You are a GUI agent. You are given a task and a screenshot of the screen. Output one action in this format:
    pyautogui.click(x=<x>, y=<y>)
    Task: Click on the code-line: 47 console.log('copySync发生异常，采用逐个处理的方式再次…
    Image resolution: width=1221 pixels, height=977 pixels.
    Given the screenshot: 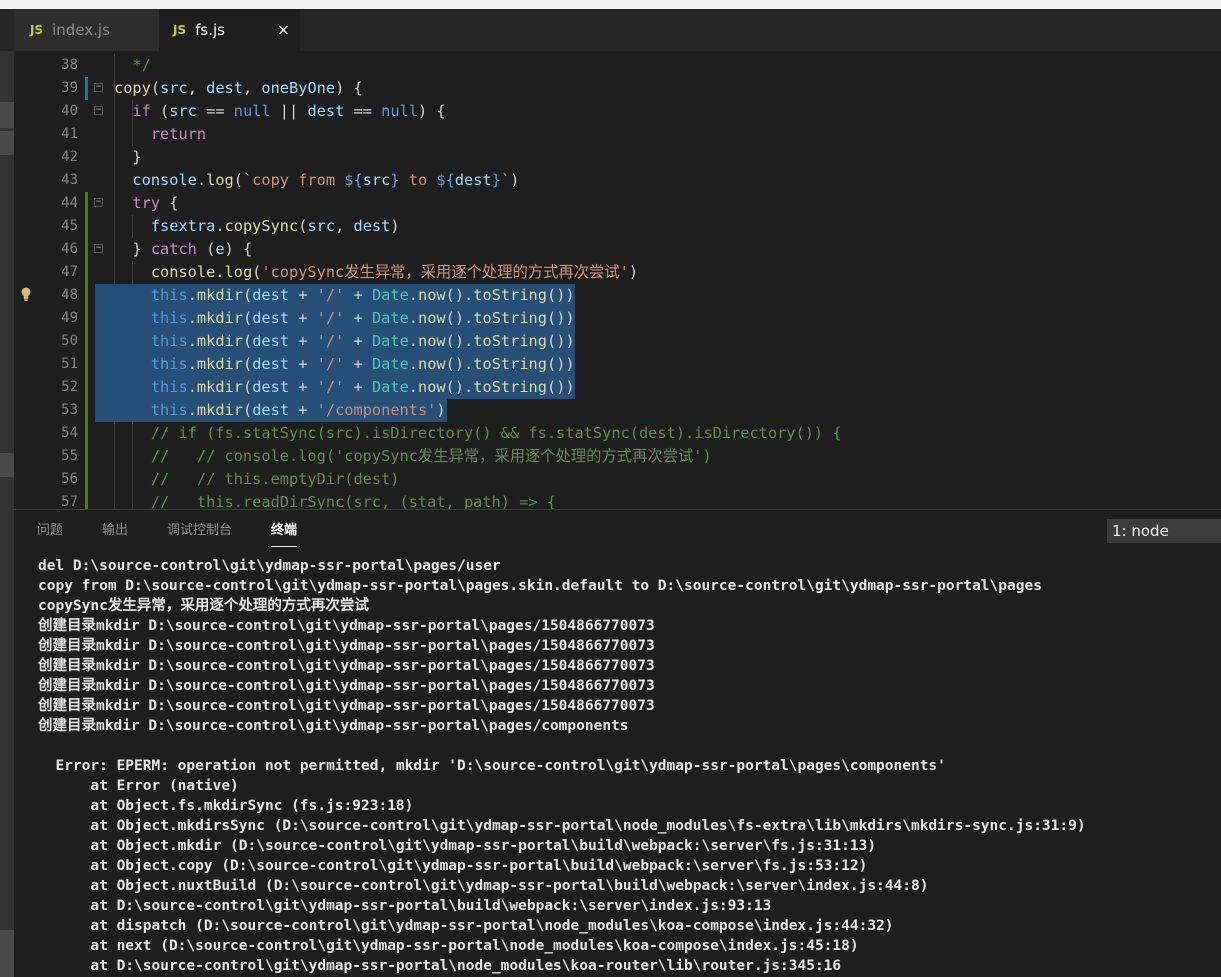 What is the action you would take?
    pyautogui.click(x=617, y=272)
    